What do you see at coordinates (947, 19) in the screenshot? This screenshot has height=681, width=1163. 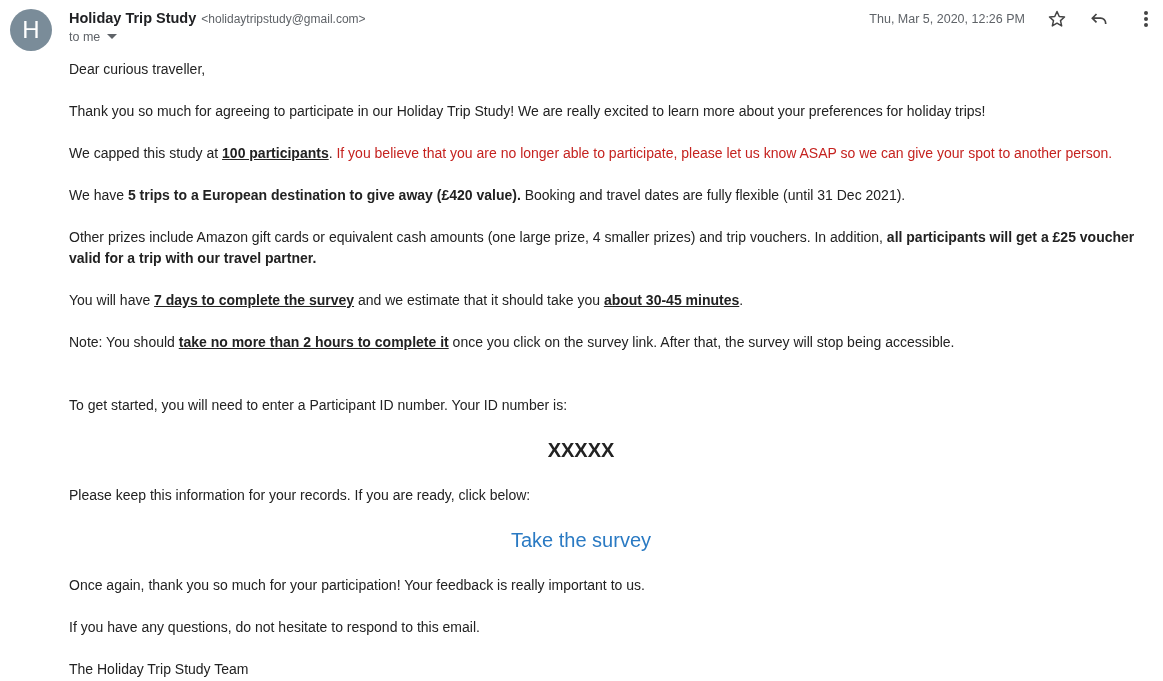 I see `message-date: Thu, Mar 5, 2020, 12:26 PM` at bounding box center [947, 19].